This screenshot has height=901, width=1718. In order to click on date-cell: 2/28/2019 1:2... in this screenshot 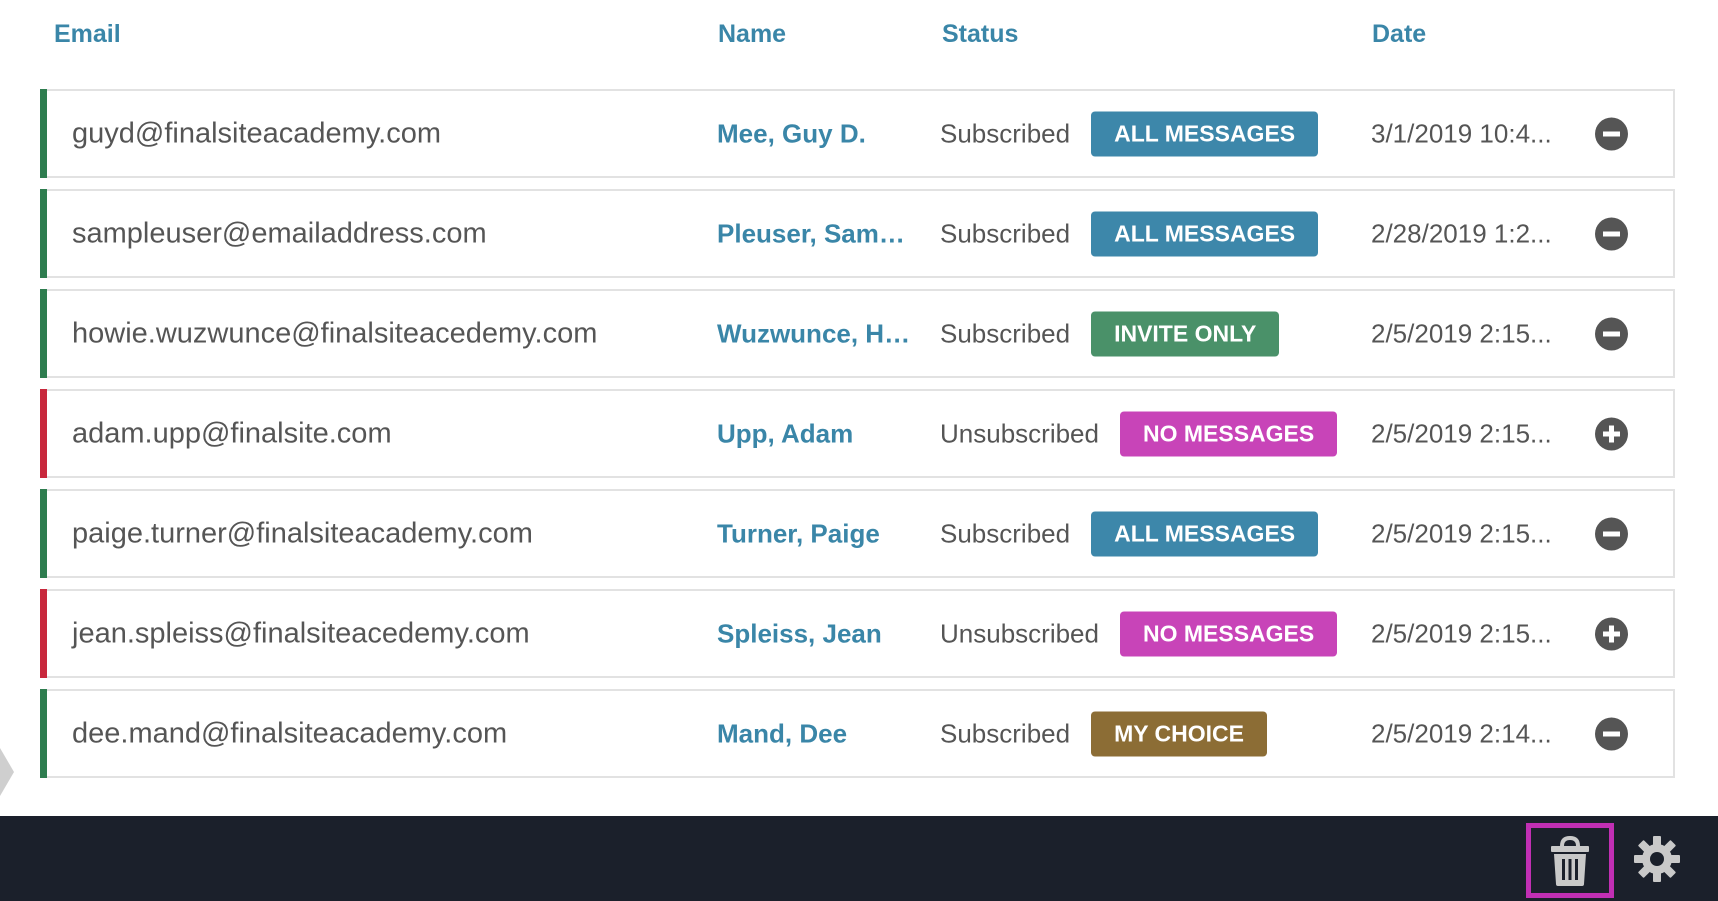, I will do `click(1461, 233)`.